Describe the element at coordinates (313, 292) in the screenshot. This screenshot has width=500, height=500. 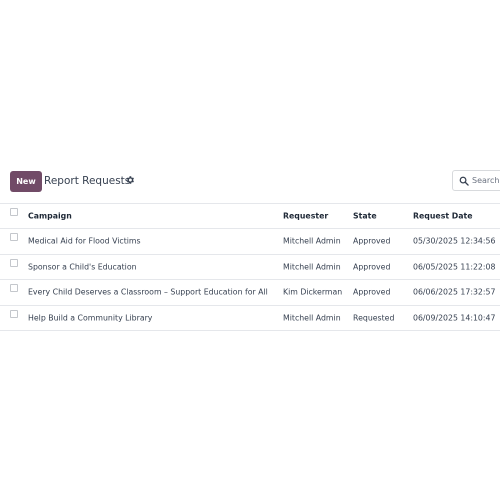
I see `requester-cell: Kim Dickerman` at that location.